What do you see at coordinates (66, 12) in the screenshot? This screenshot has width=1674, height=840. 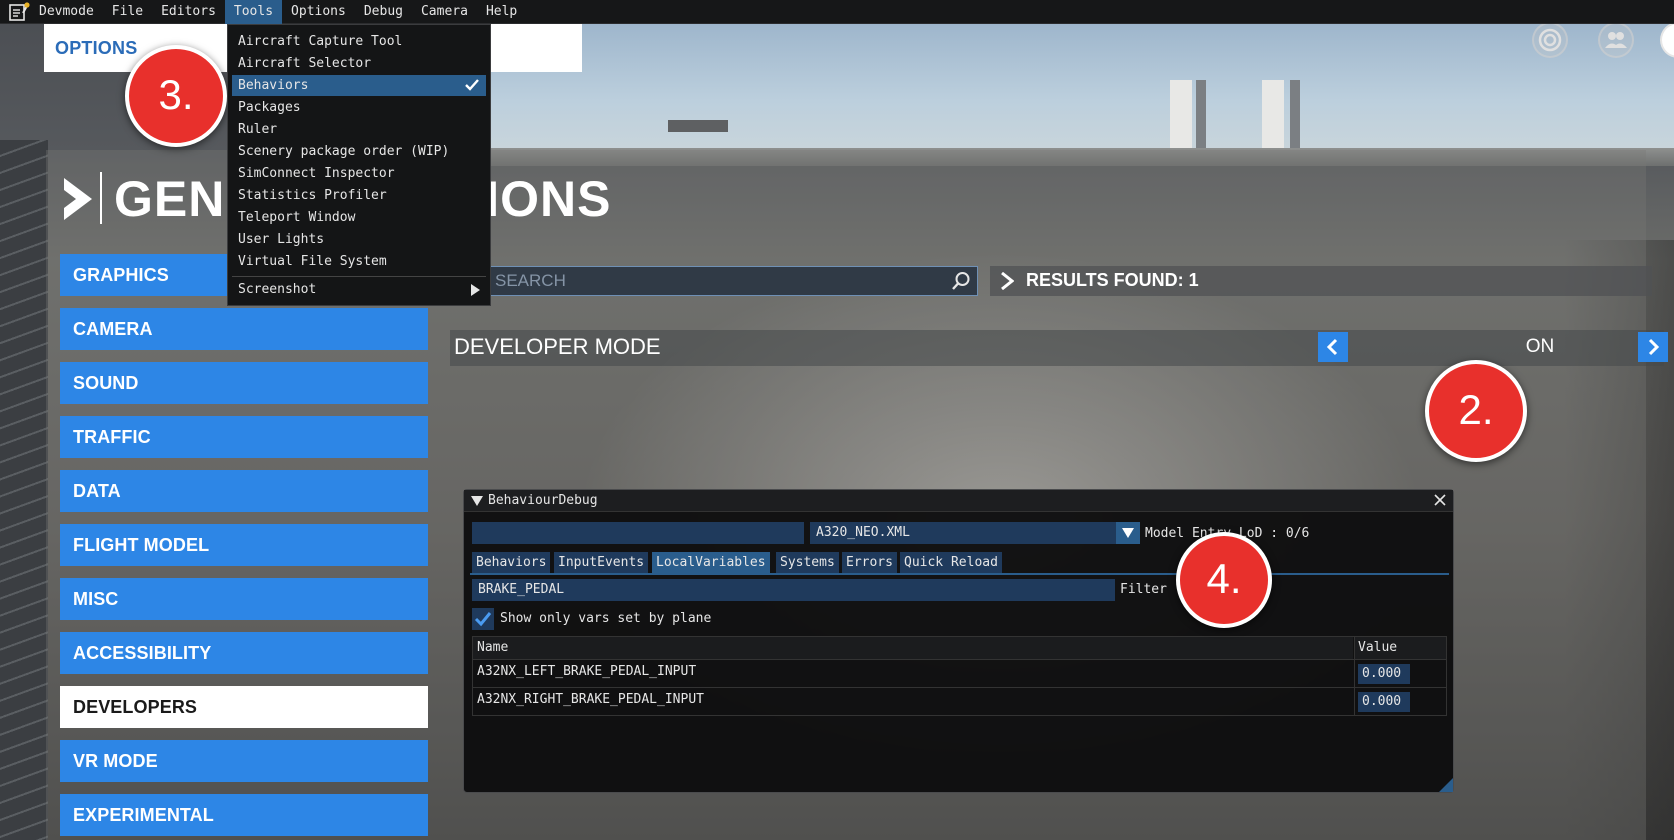 I see `menu-devmode: Devmode` at bounding box center [66, 12].